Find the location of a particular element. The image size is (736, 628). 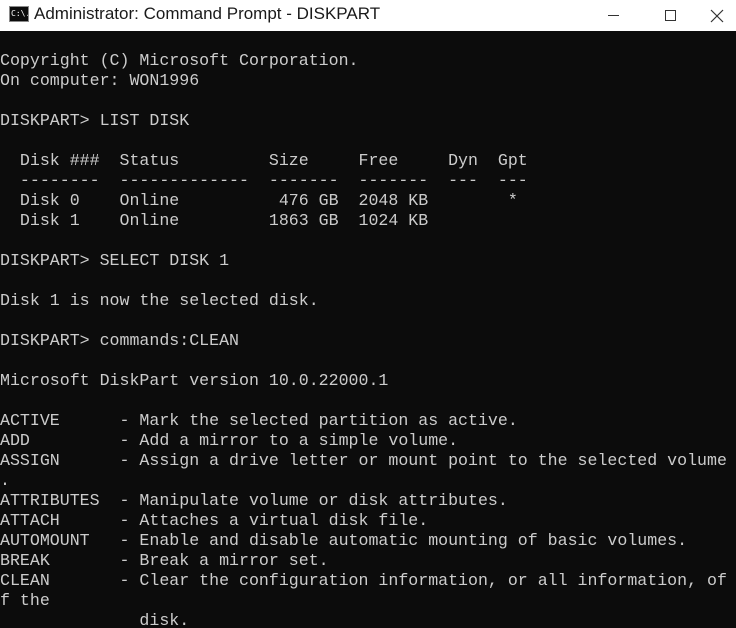

maximize-icon is located at coordinates (670, 15).